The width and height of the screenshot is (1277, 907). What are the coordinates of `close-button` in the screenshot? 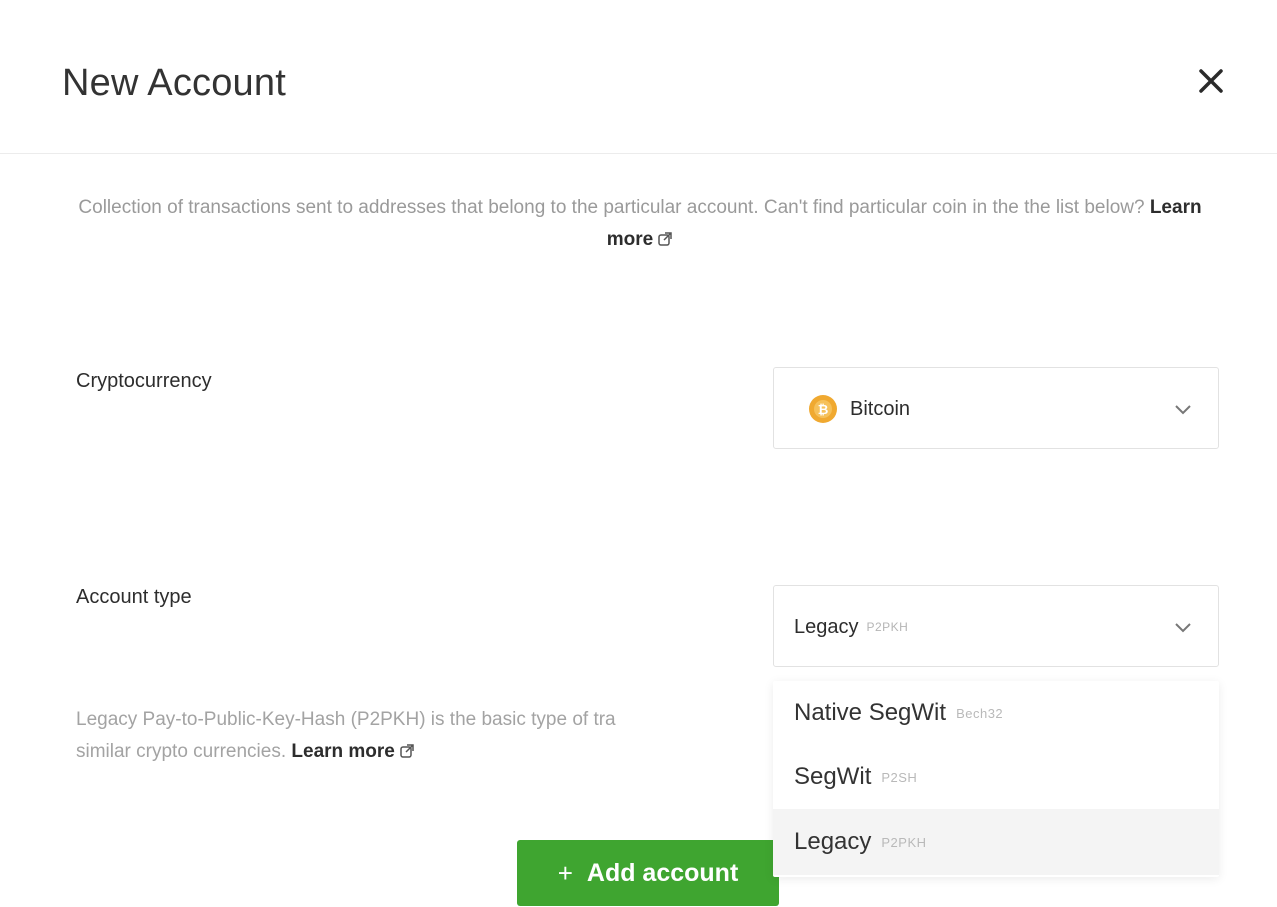 It's located at (1211, 81).